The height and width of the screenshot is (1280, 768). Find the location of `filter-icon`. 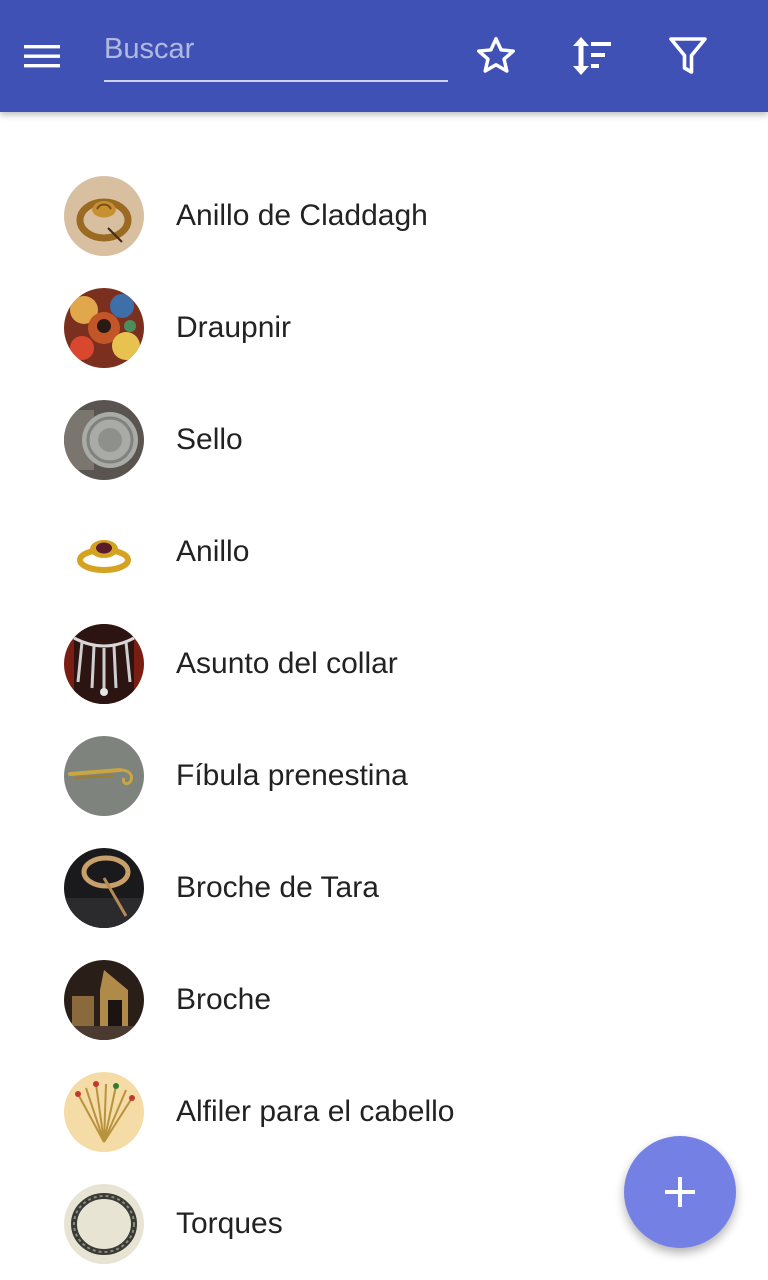

filter-icon is located at coordinates (688, 55).